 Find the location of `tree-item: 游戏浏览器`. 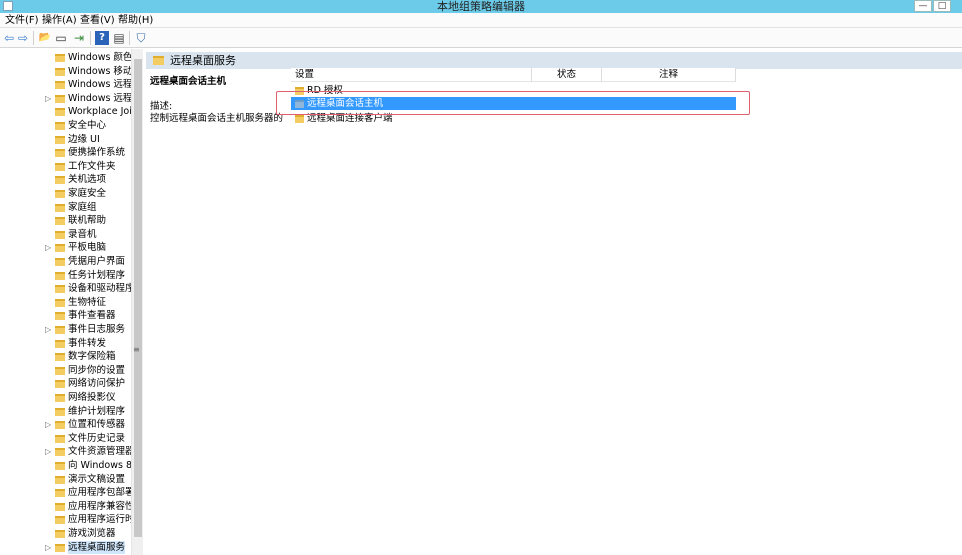

tree-item: 游戏浏览器 is located at coordinates (65, 533).